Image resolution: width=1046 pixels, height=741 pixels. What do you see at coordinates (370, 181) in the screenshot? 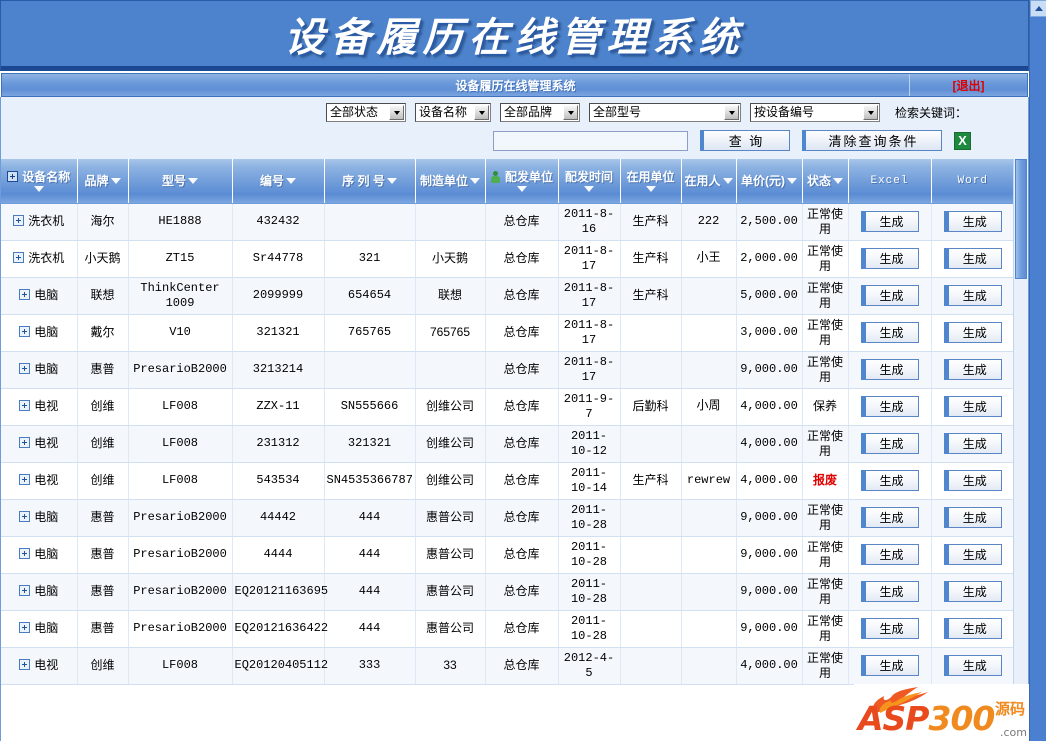
I see `col-header-serial: 序 列 号` at bounding box center [370, 181].